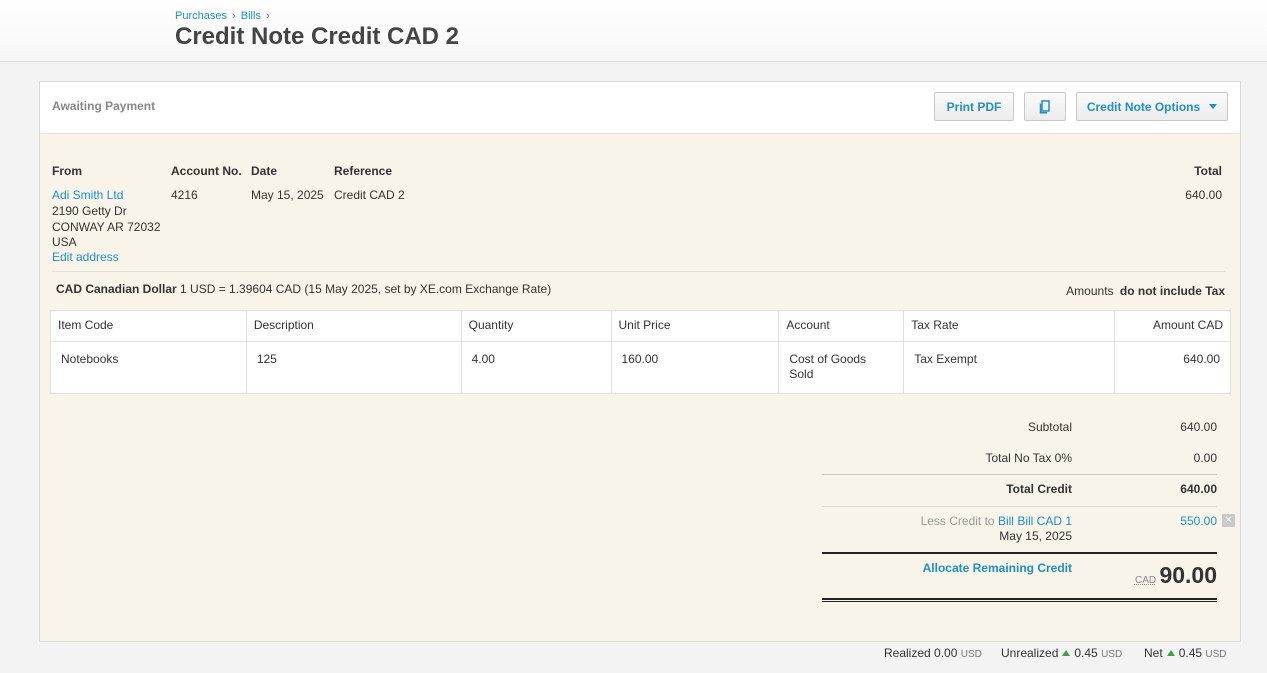 The height and width of the screenshot is (673, 1267). Describe the element at coordinates (1190, 653) in the screenshot. I see `net-value: 0.45` at that location.